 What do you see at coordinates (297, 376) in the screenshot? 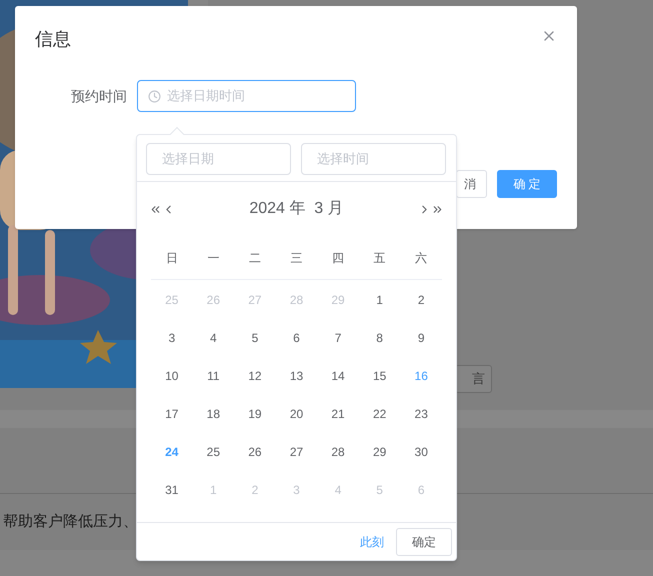
I see `day-cell: 13` at bounding box center [297, 376].